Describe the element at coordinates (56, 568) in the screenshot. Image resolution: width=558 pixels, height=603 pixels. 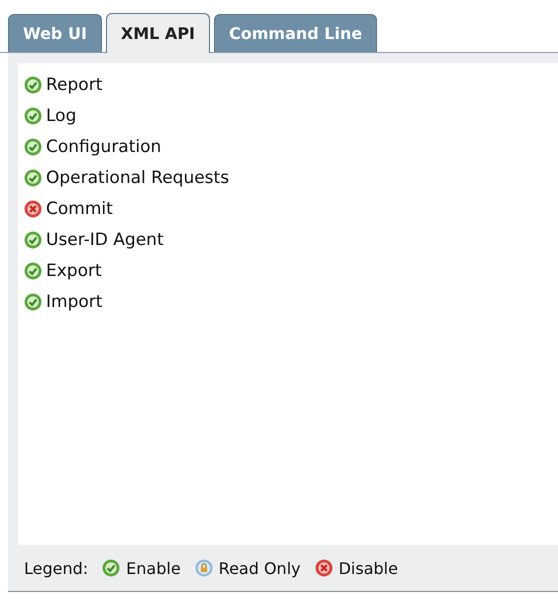
I see `legend-title: Legend:` at that location.